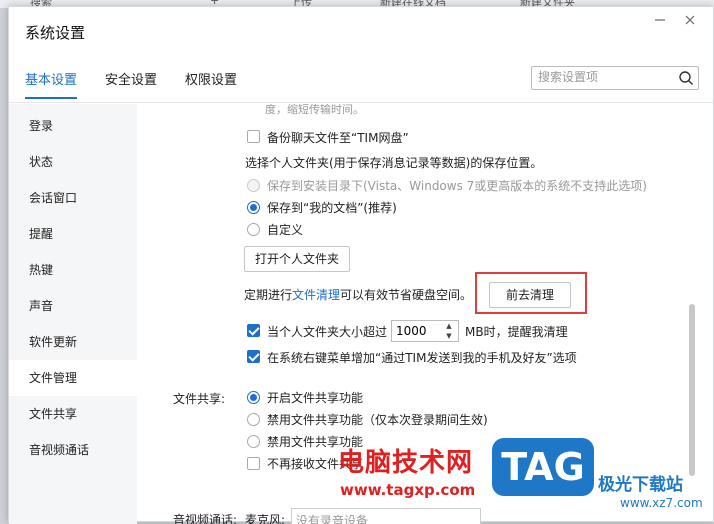 The image size is (714, 524). What do you see at coordinates (530, 295) in the screenshot?
I see `cleanup-button: 前去清理` at bounding box center [530, 295].